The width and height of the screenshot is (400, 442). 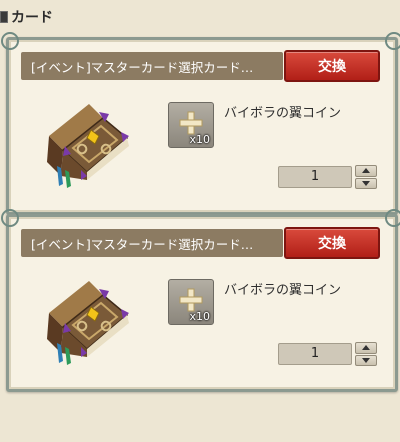 I want to click on section-title: カード, so click(x=32, y=18).